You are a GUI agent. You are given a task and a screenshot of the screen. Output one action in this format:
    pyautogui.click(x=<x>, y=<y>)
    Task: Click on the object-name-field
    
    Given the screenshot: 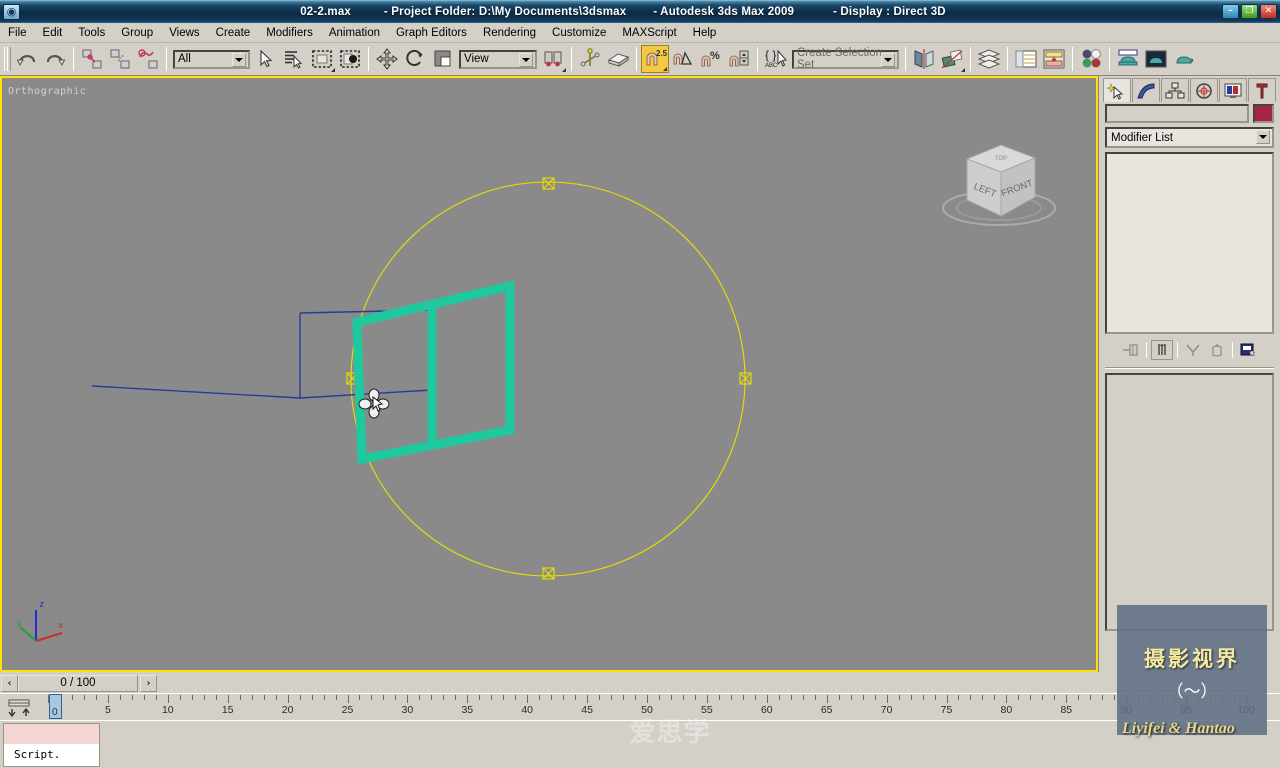 What is the action you would take?
    pyautogui.click(x=1177, y=113)
    